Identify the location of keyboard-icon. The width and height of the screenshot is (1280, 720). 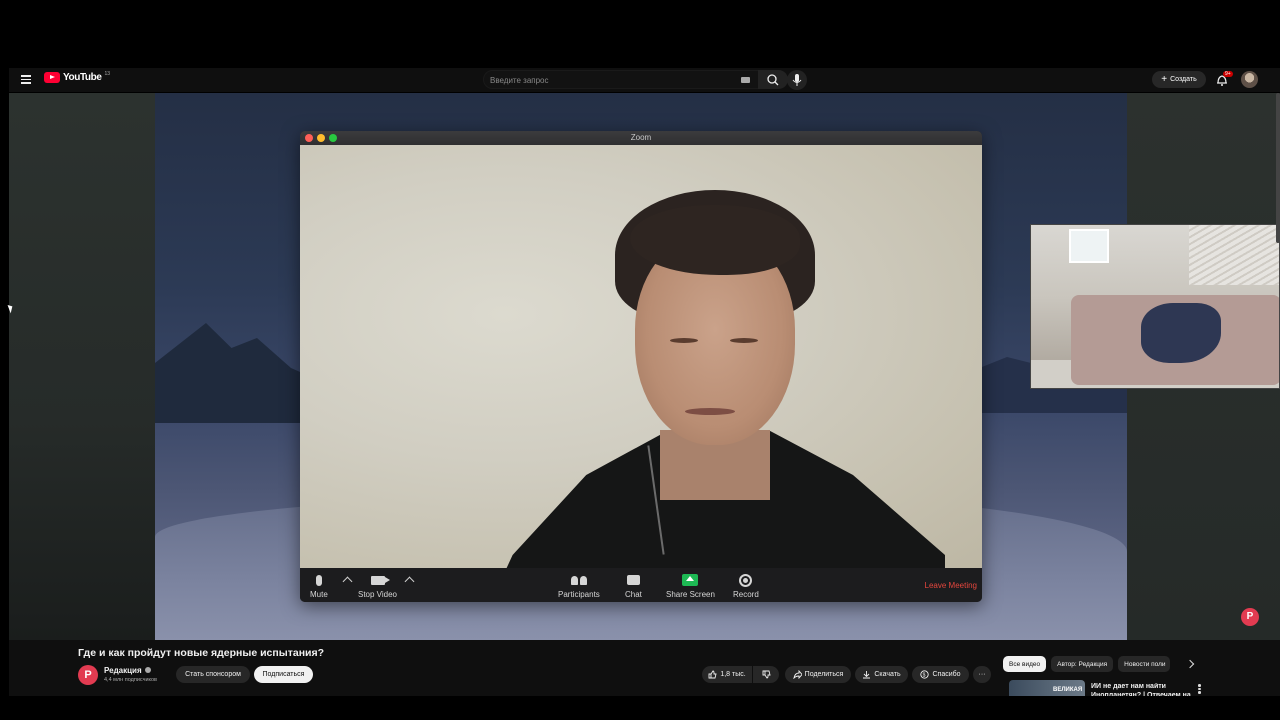
(745, 80).